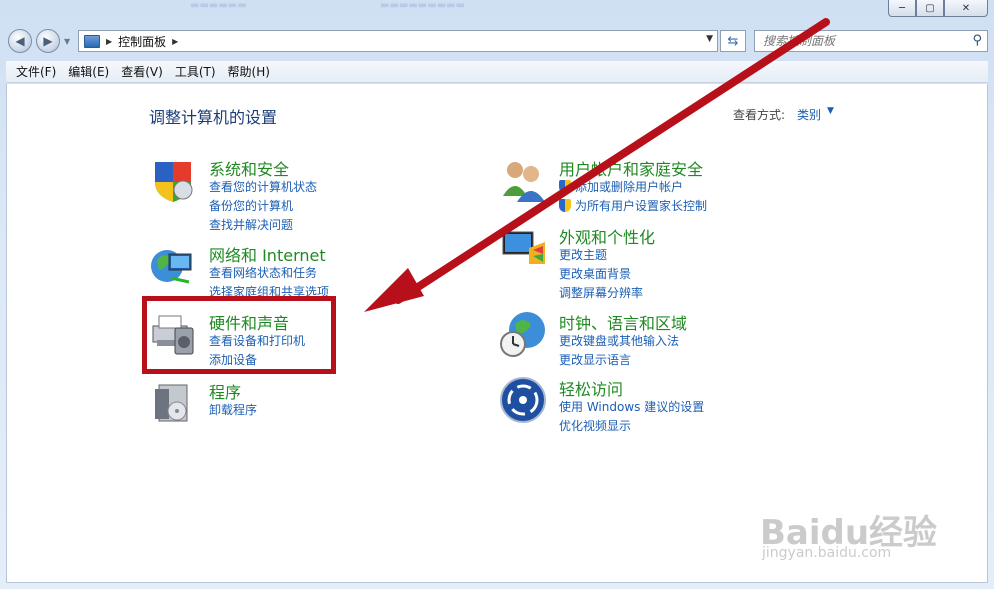 This screenshot has height=589, width=994. Describe the element at coordinates (619, 340) in the screenshot. I see `change-input-method-link: 更改键盘或其他输入法` at that location.